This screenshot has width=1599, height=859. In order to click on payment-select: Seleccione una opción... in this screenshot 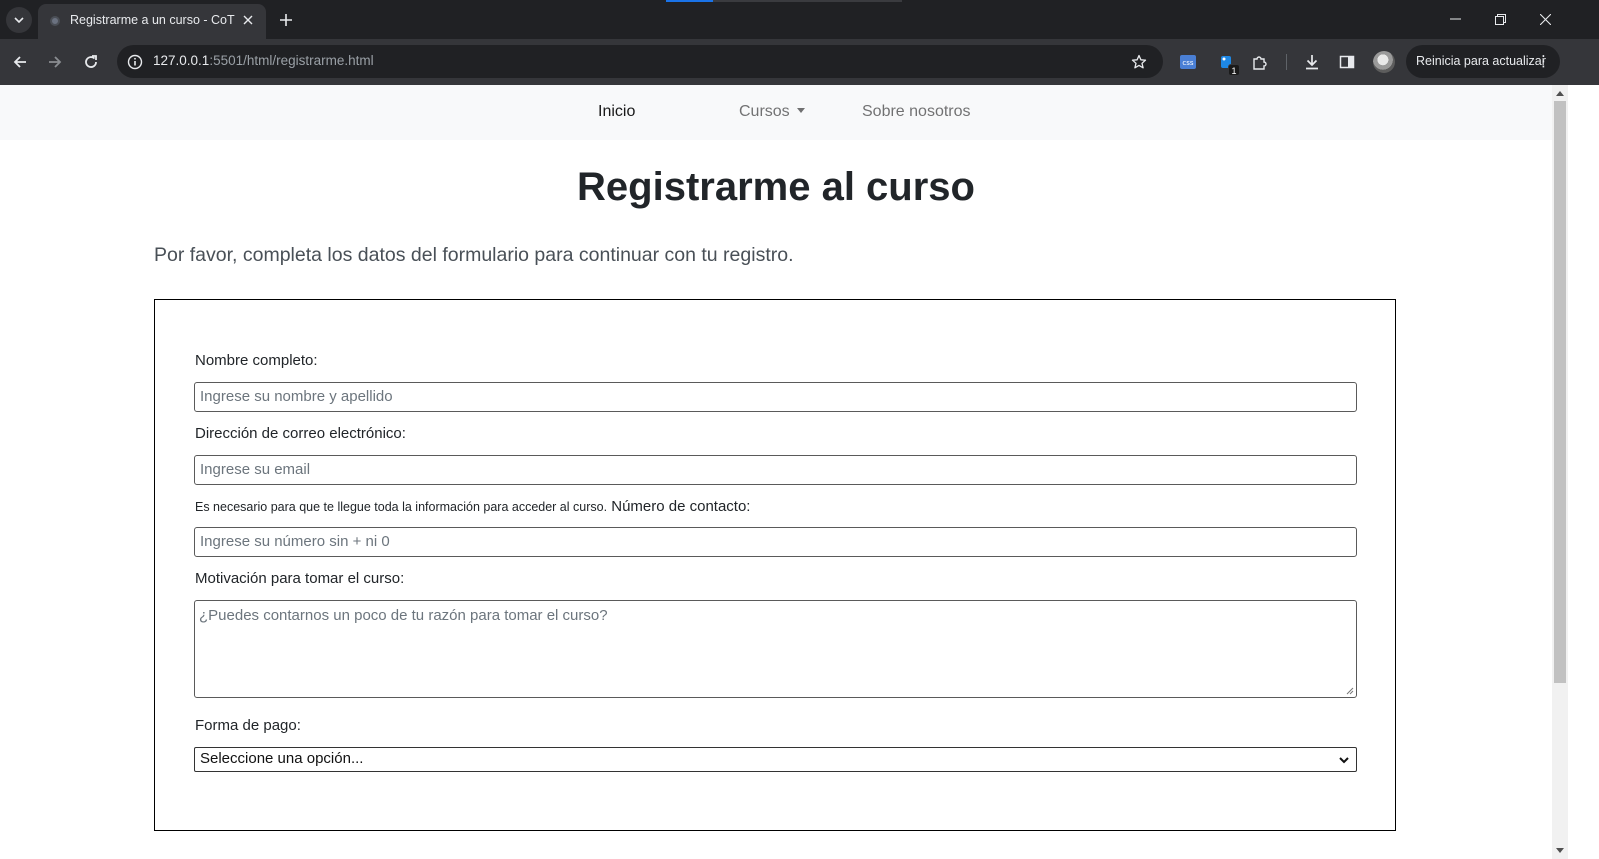, I will do `click(775, 759)`.